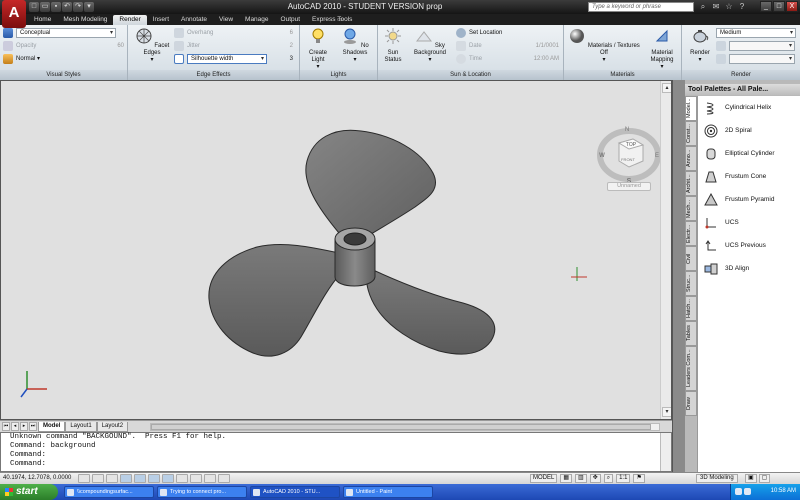 This screenshot has height=500, width=800. Describe the element at coordinates (224, 478) in the screenshot. I see `quick-properties-toggle-icon` at that location.